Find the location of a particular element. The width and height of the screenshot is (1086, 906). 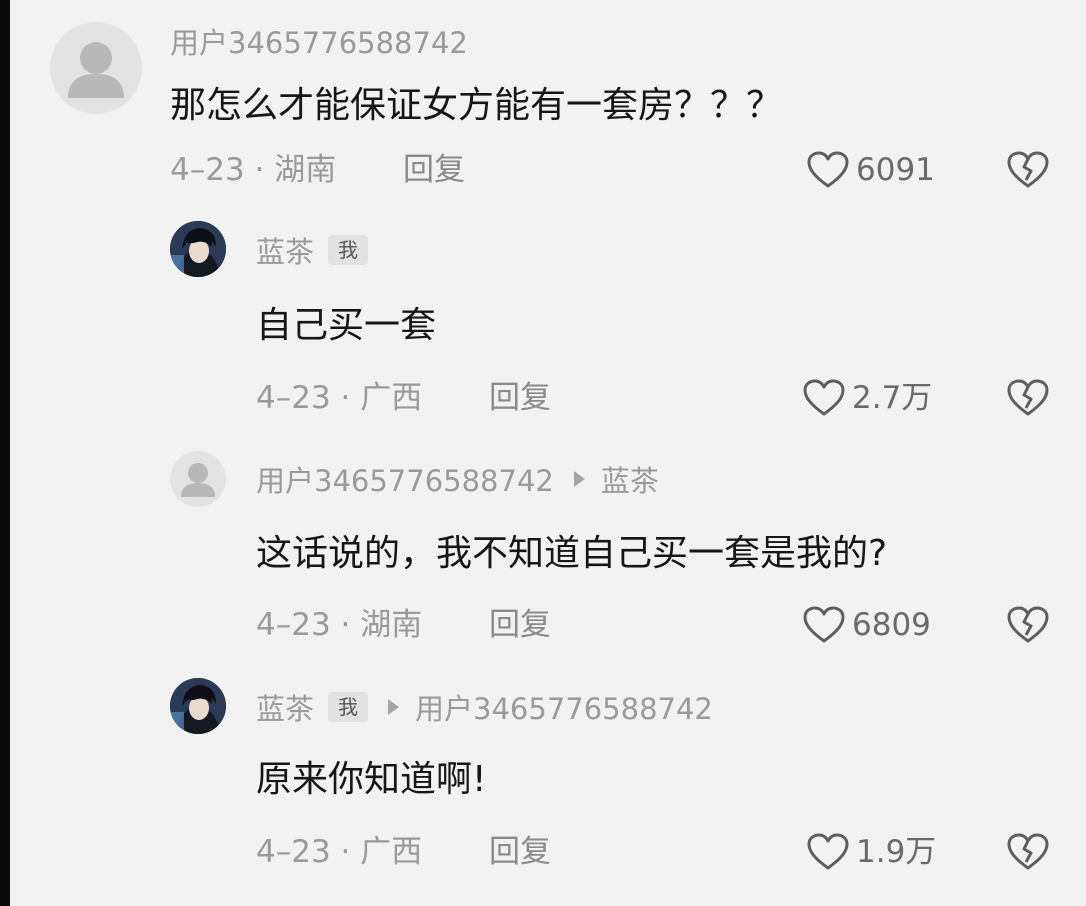

comment-text: 这话说的，我不知道自己买一套是我的? is located at coordinates (572, 553).